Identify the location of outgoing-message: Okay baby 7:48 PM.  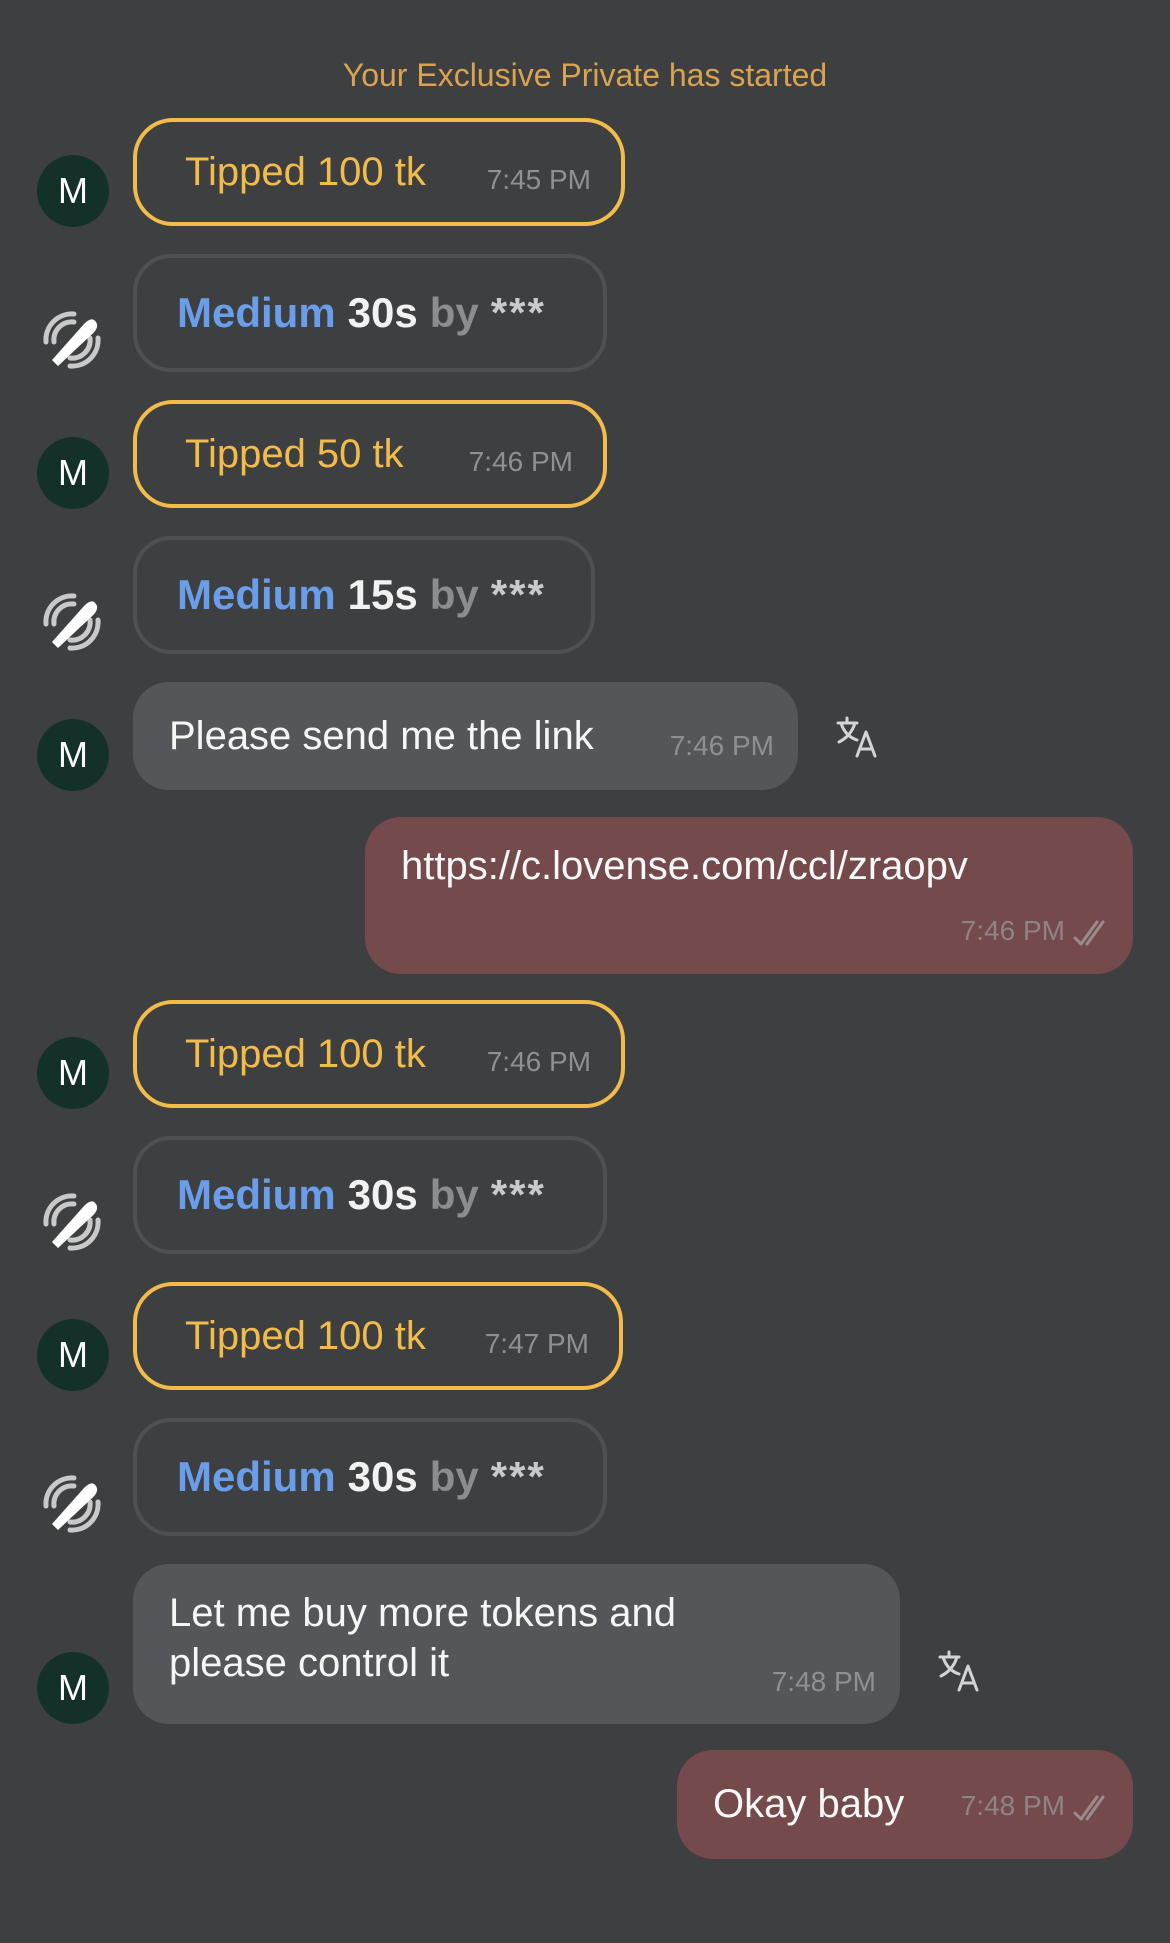
(905, 1804).